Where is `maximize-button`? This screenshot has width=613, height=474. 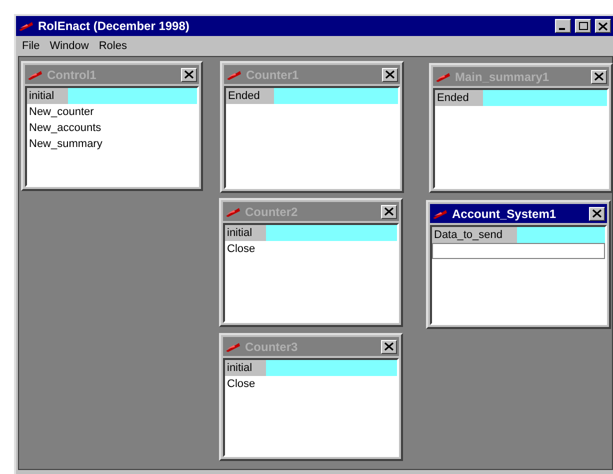 maximize-button is located at coordinates (583, 26).